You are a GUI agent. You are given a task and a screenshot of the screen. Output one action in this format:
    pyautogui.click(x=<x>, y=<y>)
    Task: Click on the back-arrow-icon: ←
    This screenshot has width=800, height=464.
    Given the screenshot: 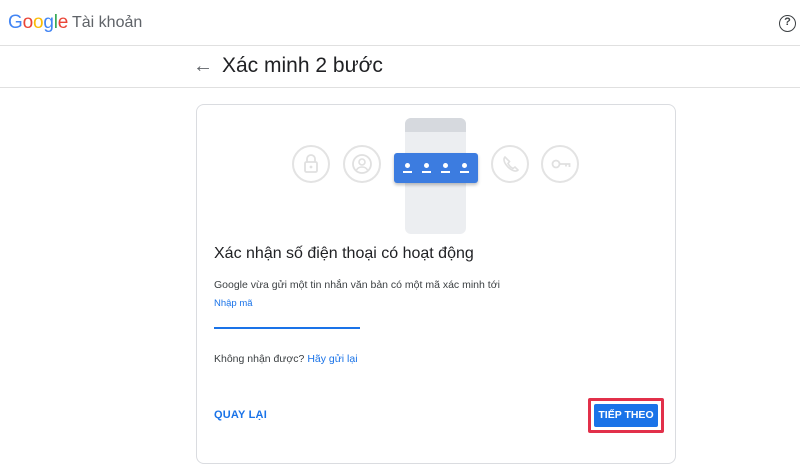 What is the action you would take?
    pyautogui.click(x=203, y=66)
    